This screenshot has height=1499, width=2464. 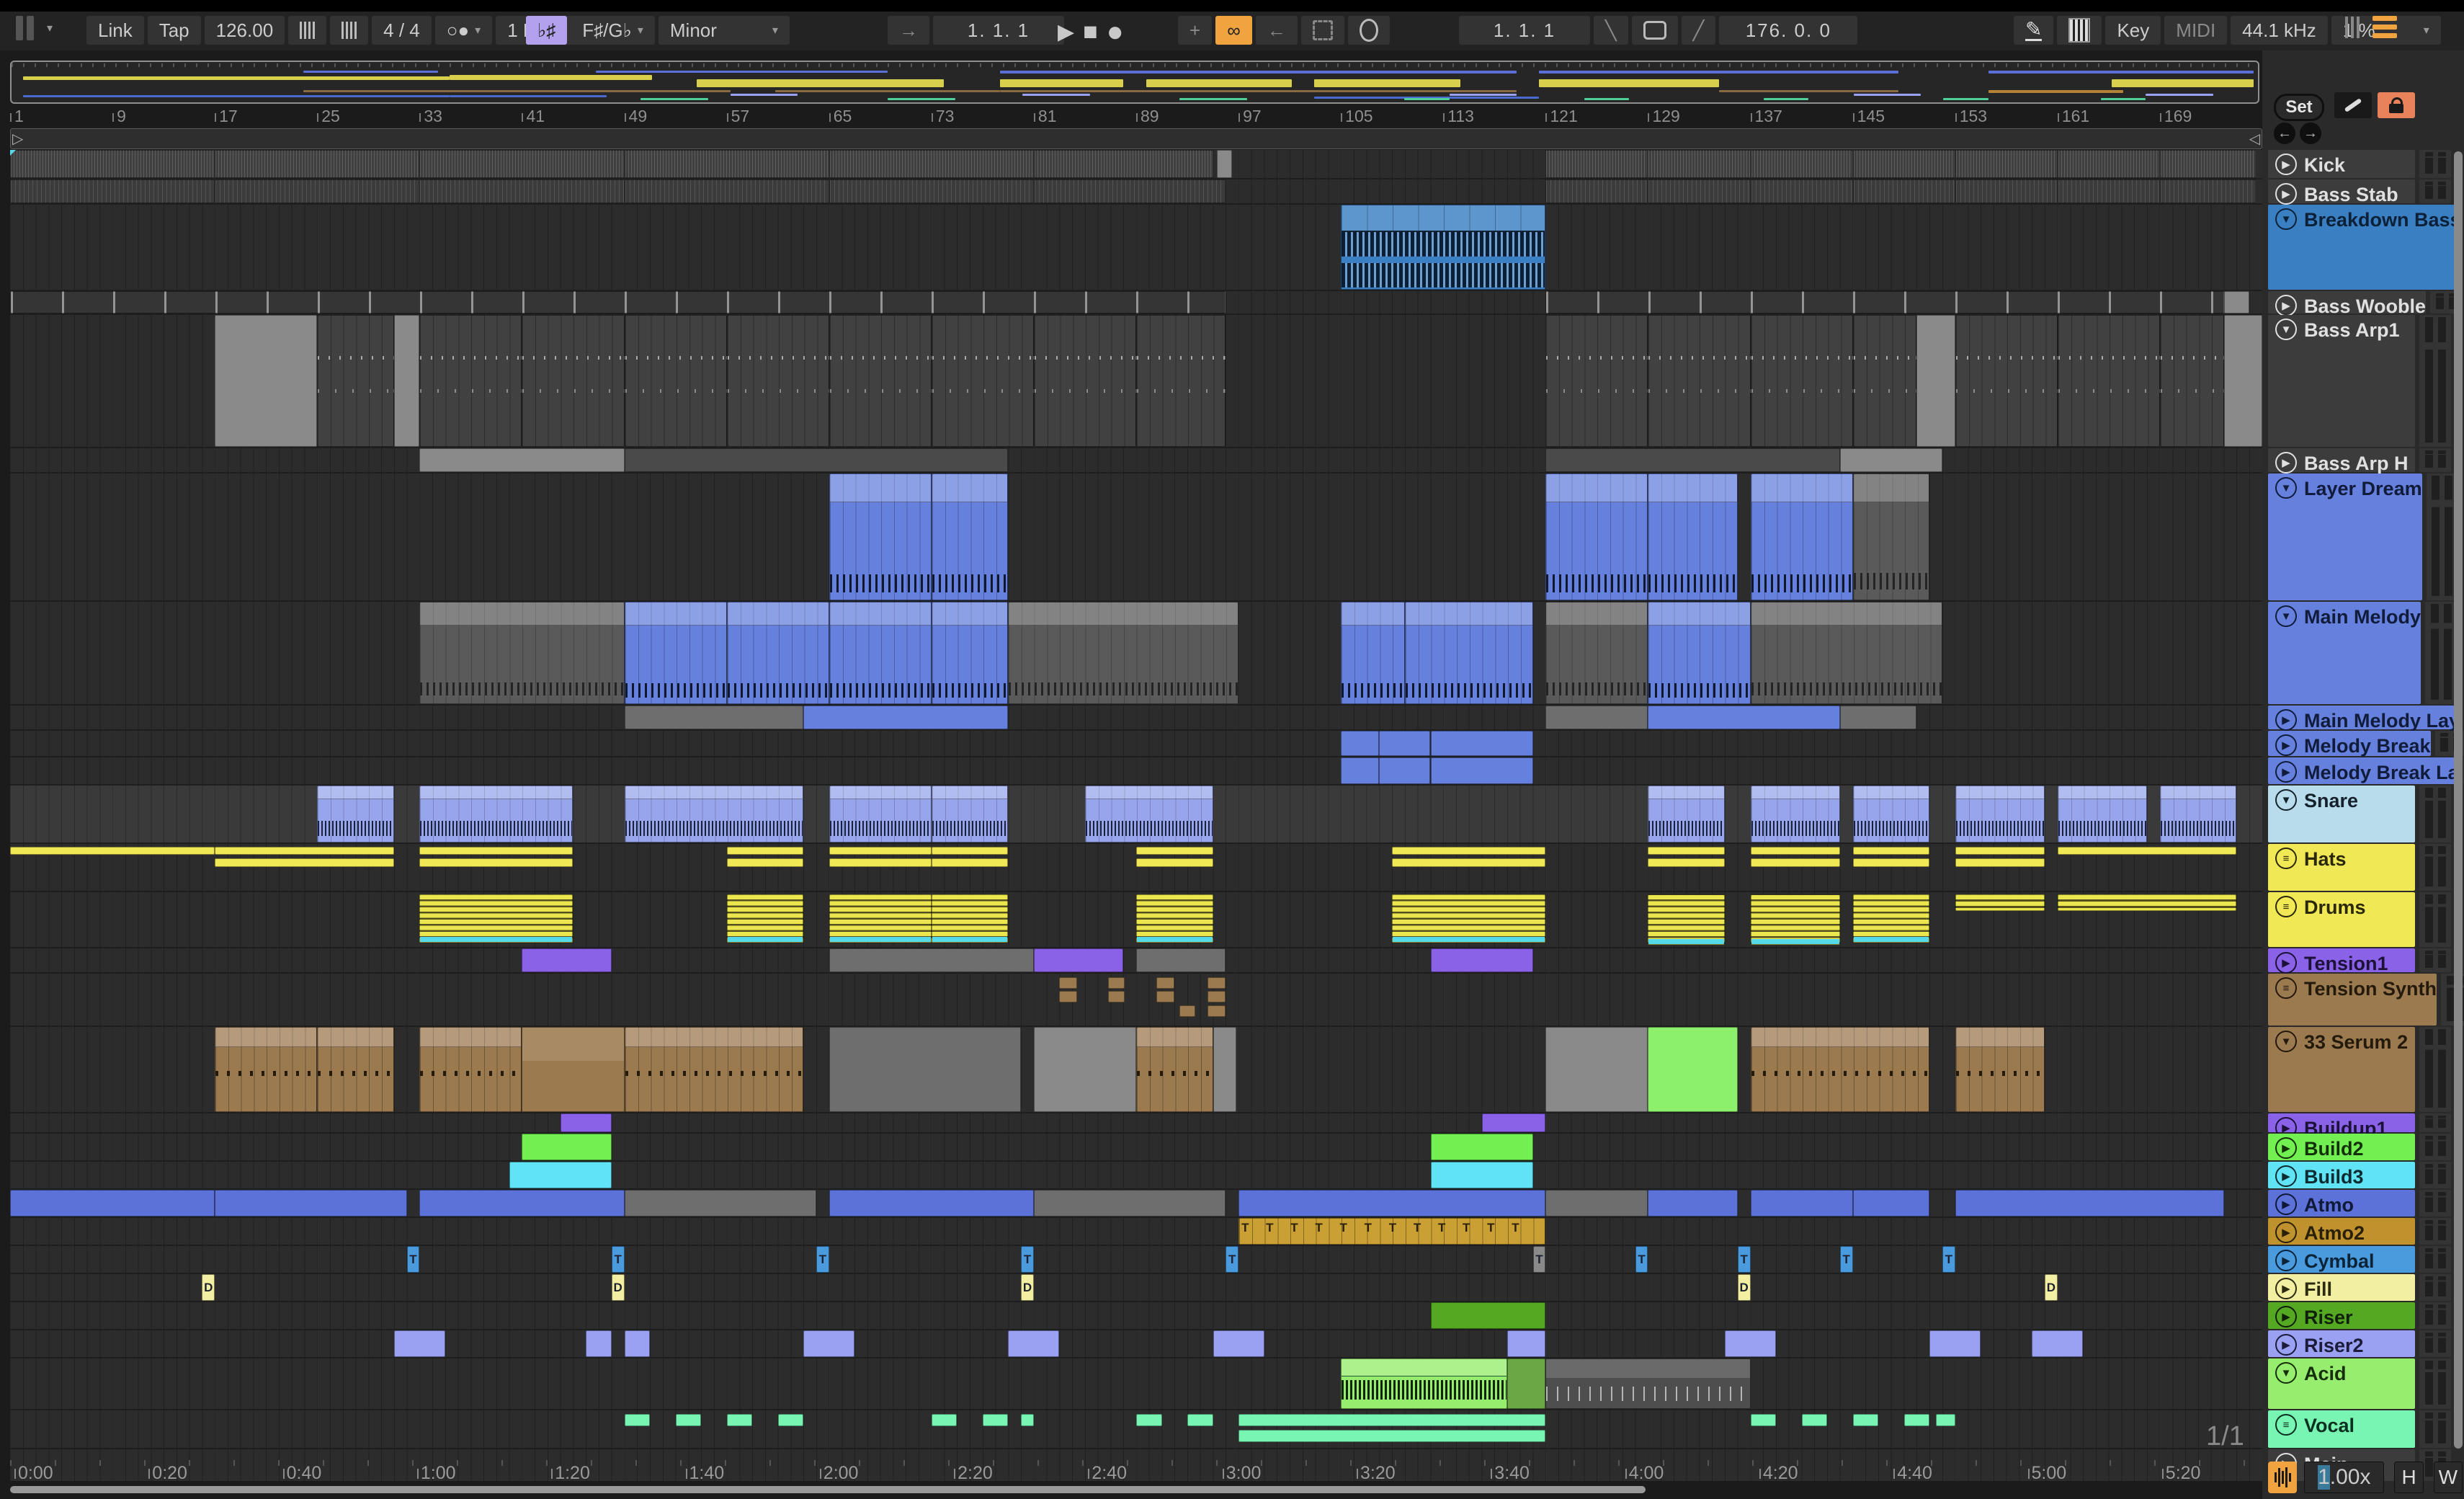 I want to click on track-header-33-serum-2: ▼ 33 Serum 2, so click(x=2362, y=1069).